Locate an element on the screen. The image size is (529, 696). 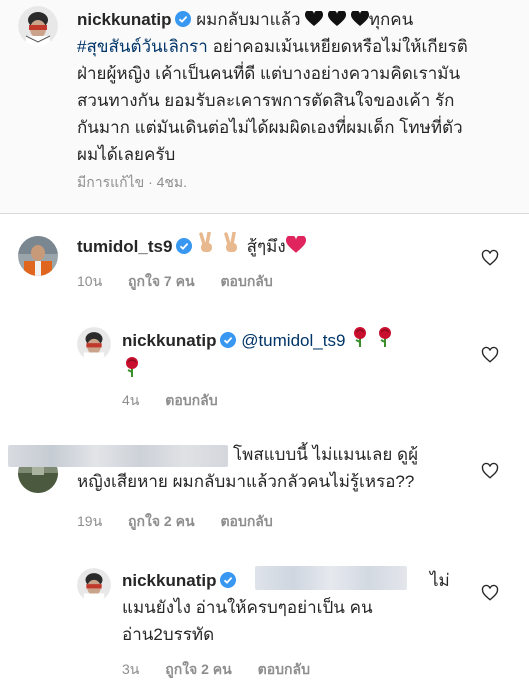
comment-username: tumidol_ts9 is located at coordinates (124, 246).